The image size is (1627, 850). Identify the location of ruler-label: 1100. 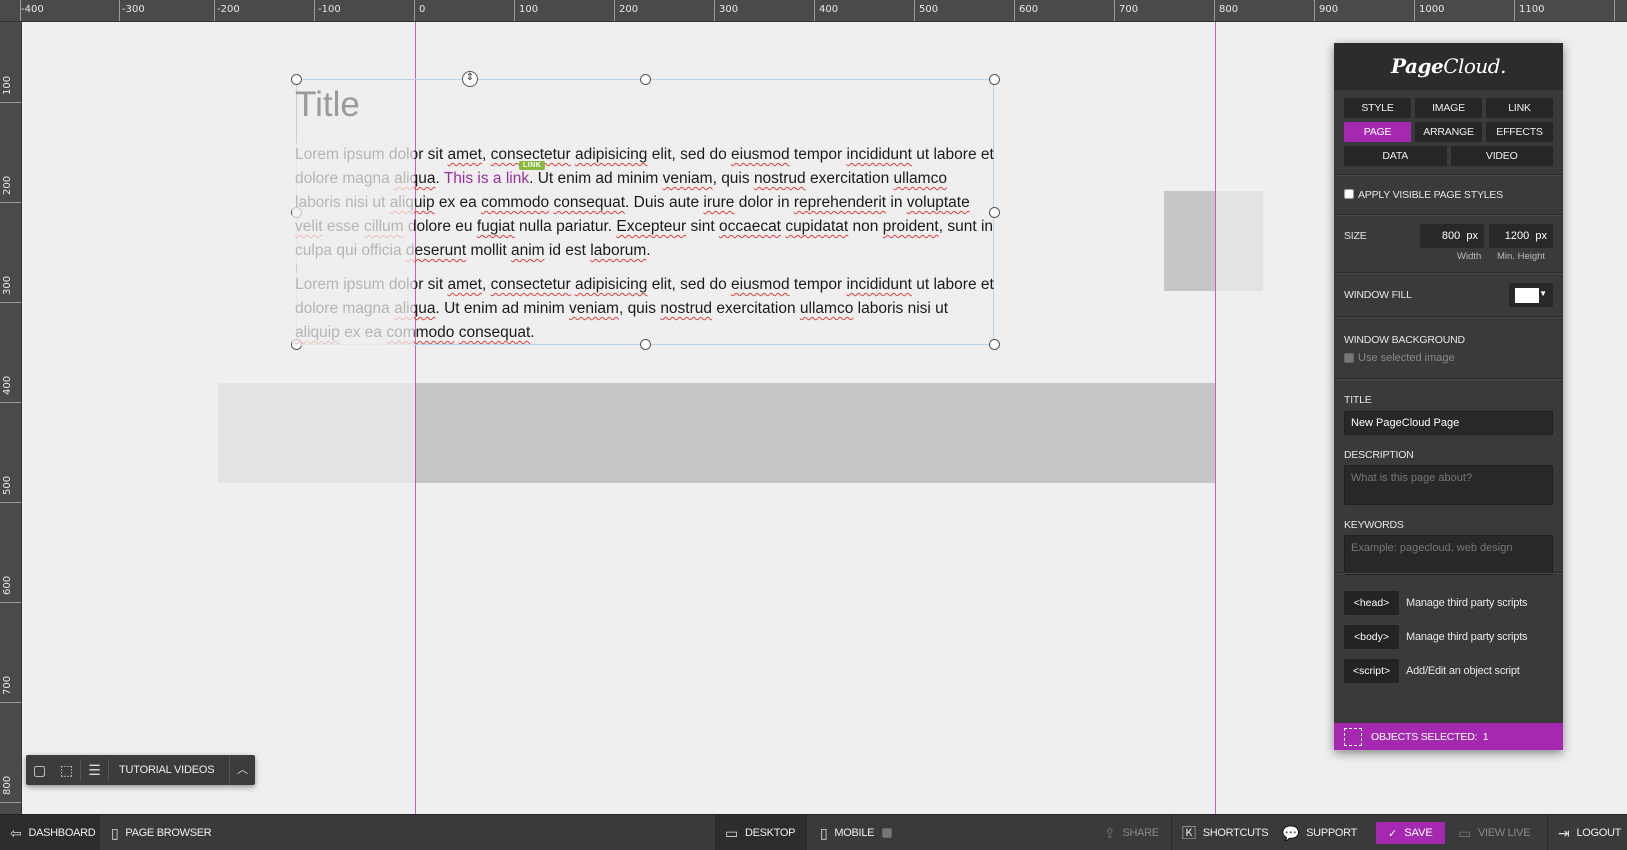
(1532, 9).